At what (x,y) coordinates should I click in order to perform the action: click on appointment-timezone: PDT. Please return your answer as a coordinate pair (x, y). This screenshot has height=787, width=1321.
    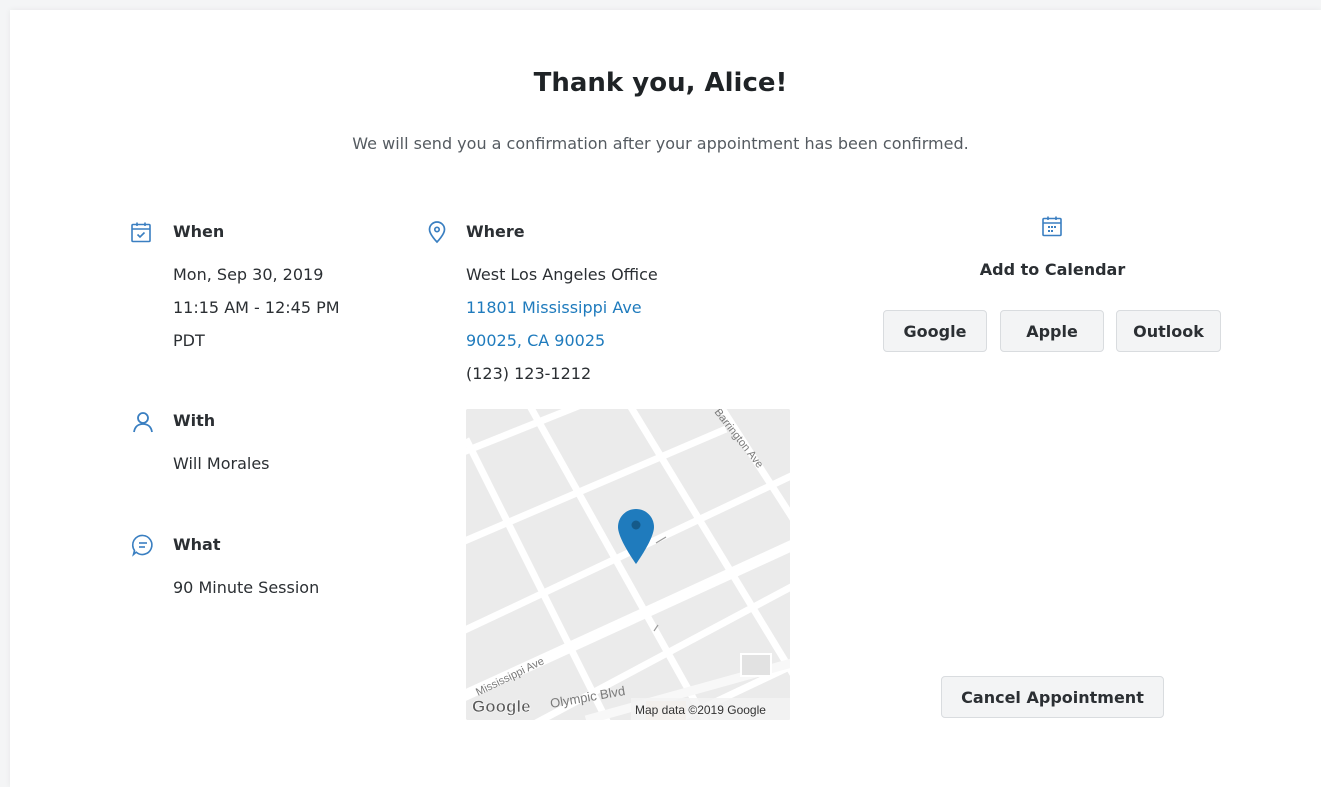
    Looking at the image, I should click on (189, 340).